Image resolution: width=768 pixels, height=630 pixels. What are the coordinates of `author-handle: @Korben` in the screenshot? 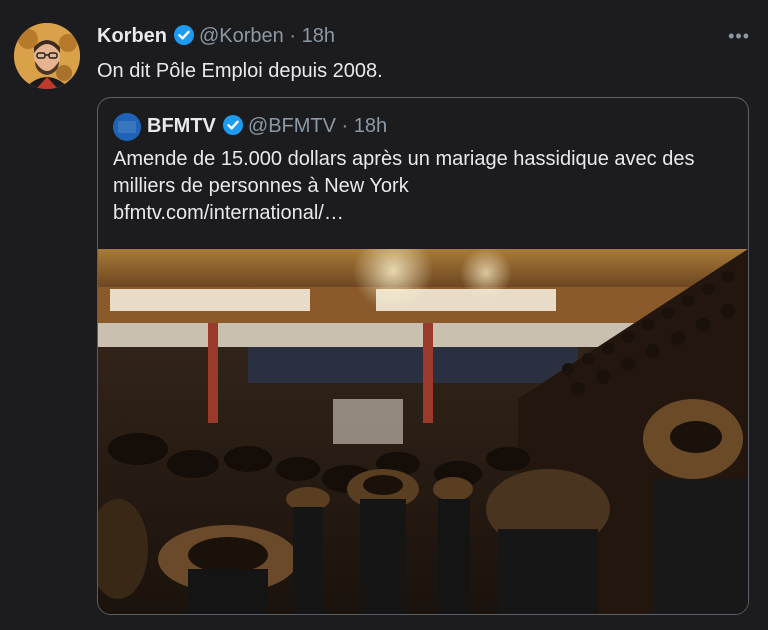 It's located at (241, 36).